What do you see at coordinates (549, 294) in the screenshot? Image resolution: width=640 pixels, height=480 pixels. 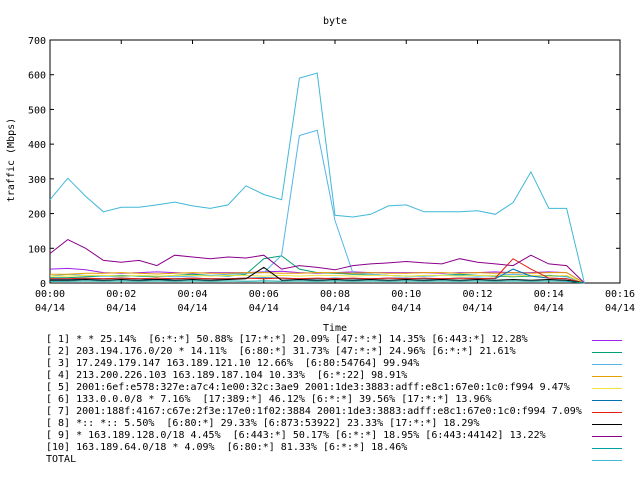 I see `x-tick-label-time: 00:14` at bounding box center [549, 294].